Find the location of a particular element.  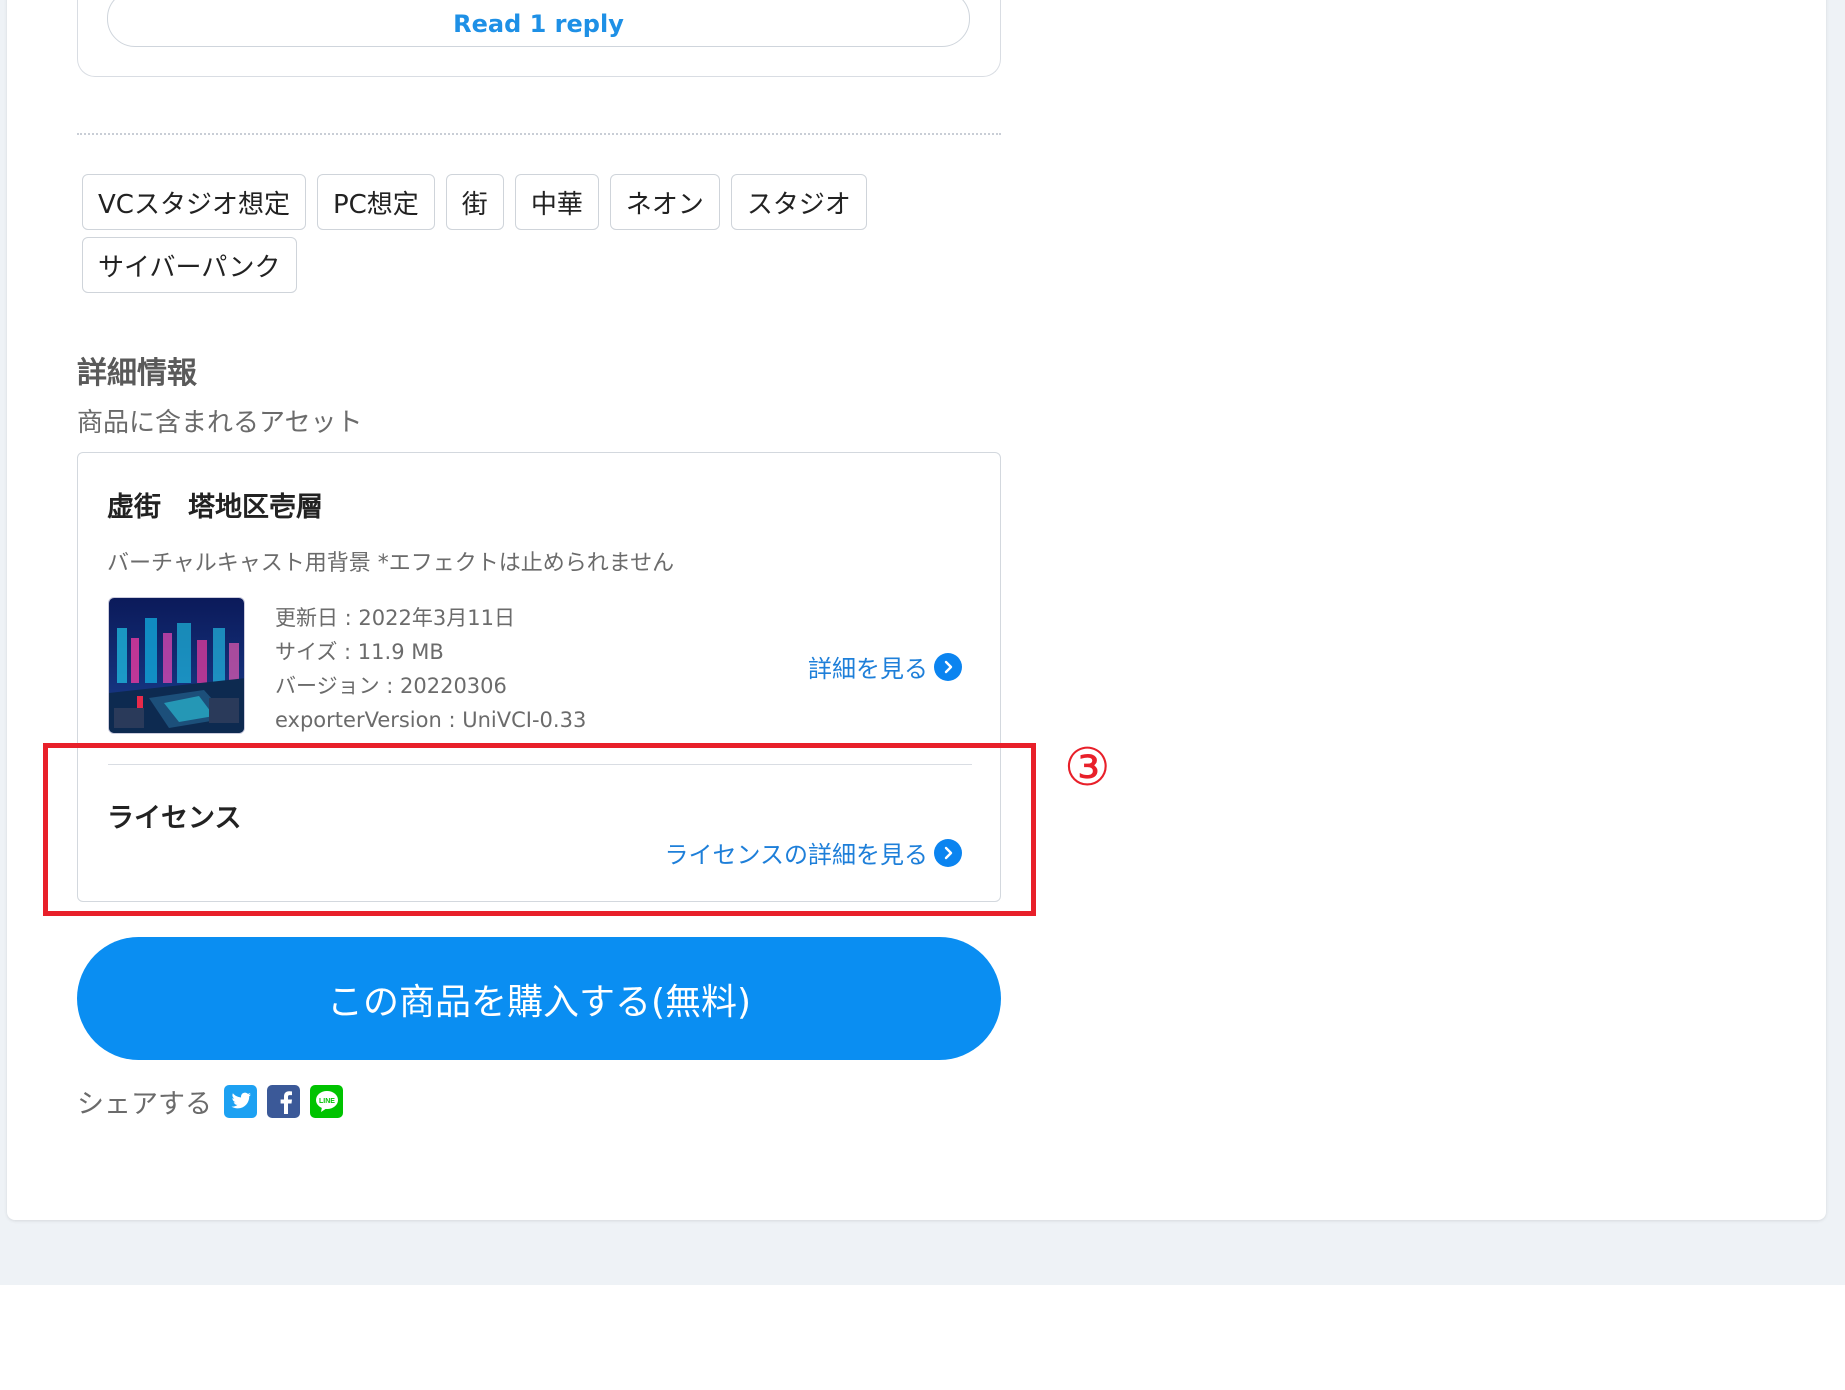

exporter-version: exporterVersion : UniVCI-0.33 is located at coordinates (431, 720).